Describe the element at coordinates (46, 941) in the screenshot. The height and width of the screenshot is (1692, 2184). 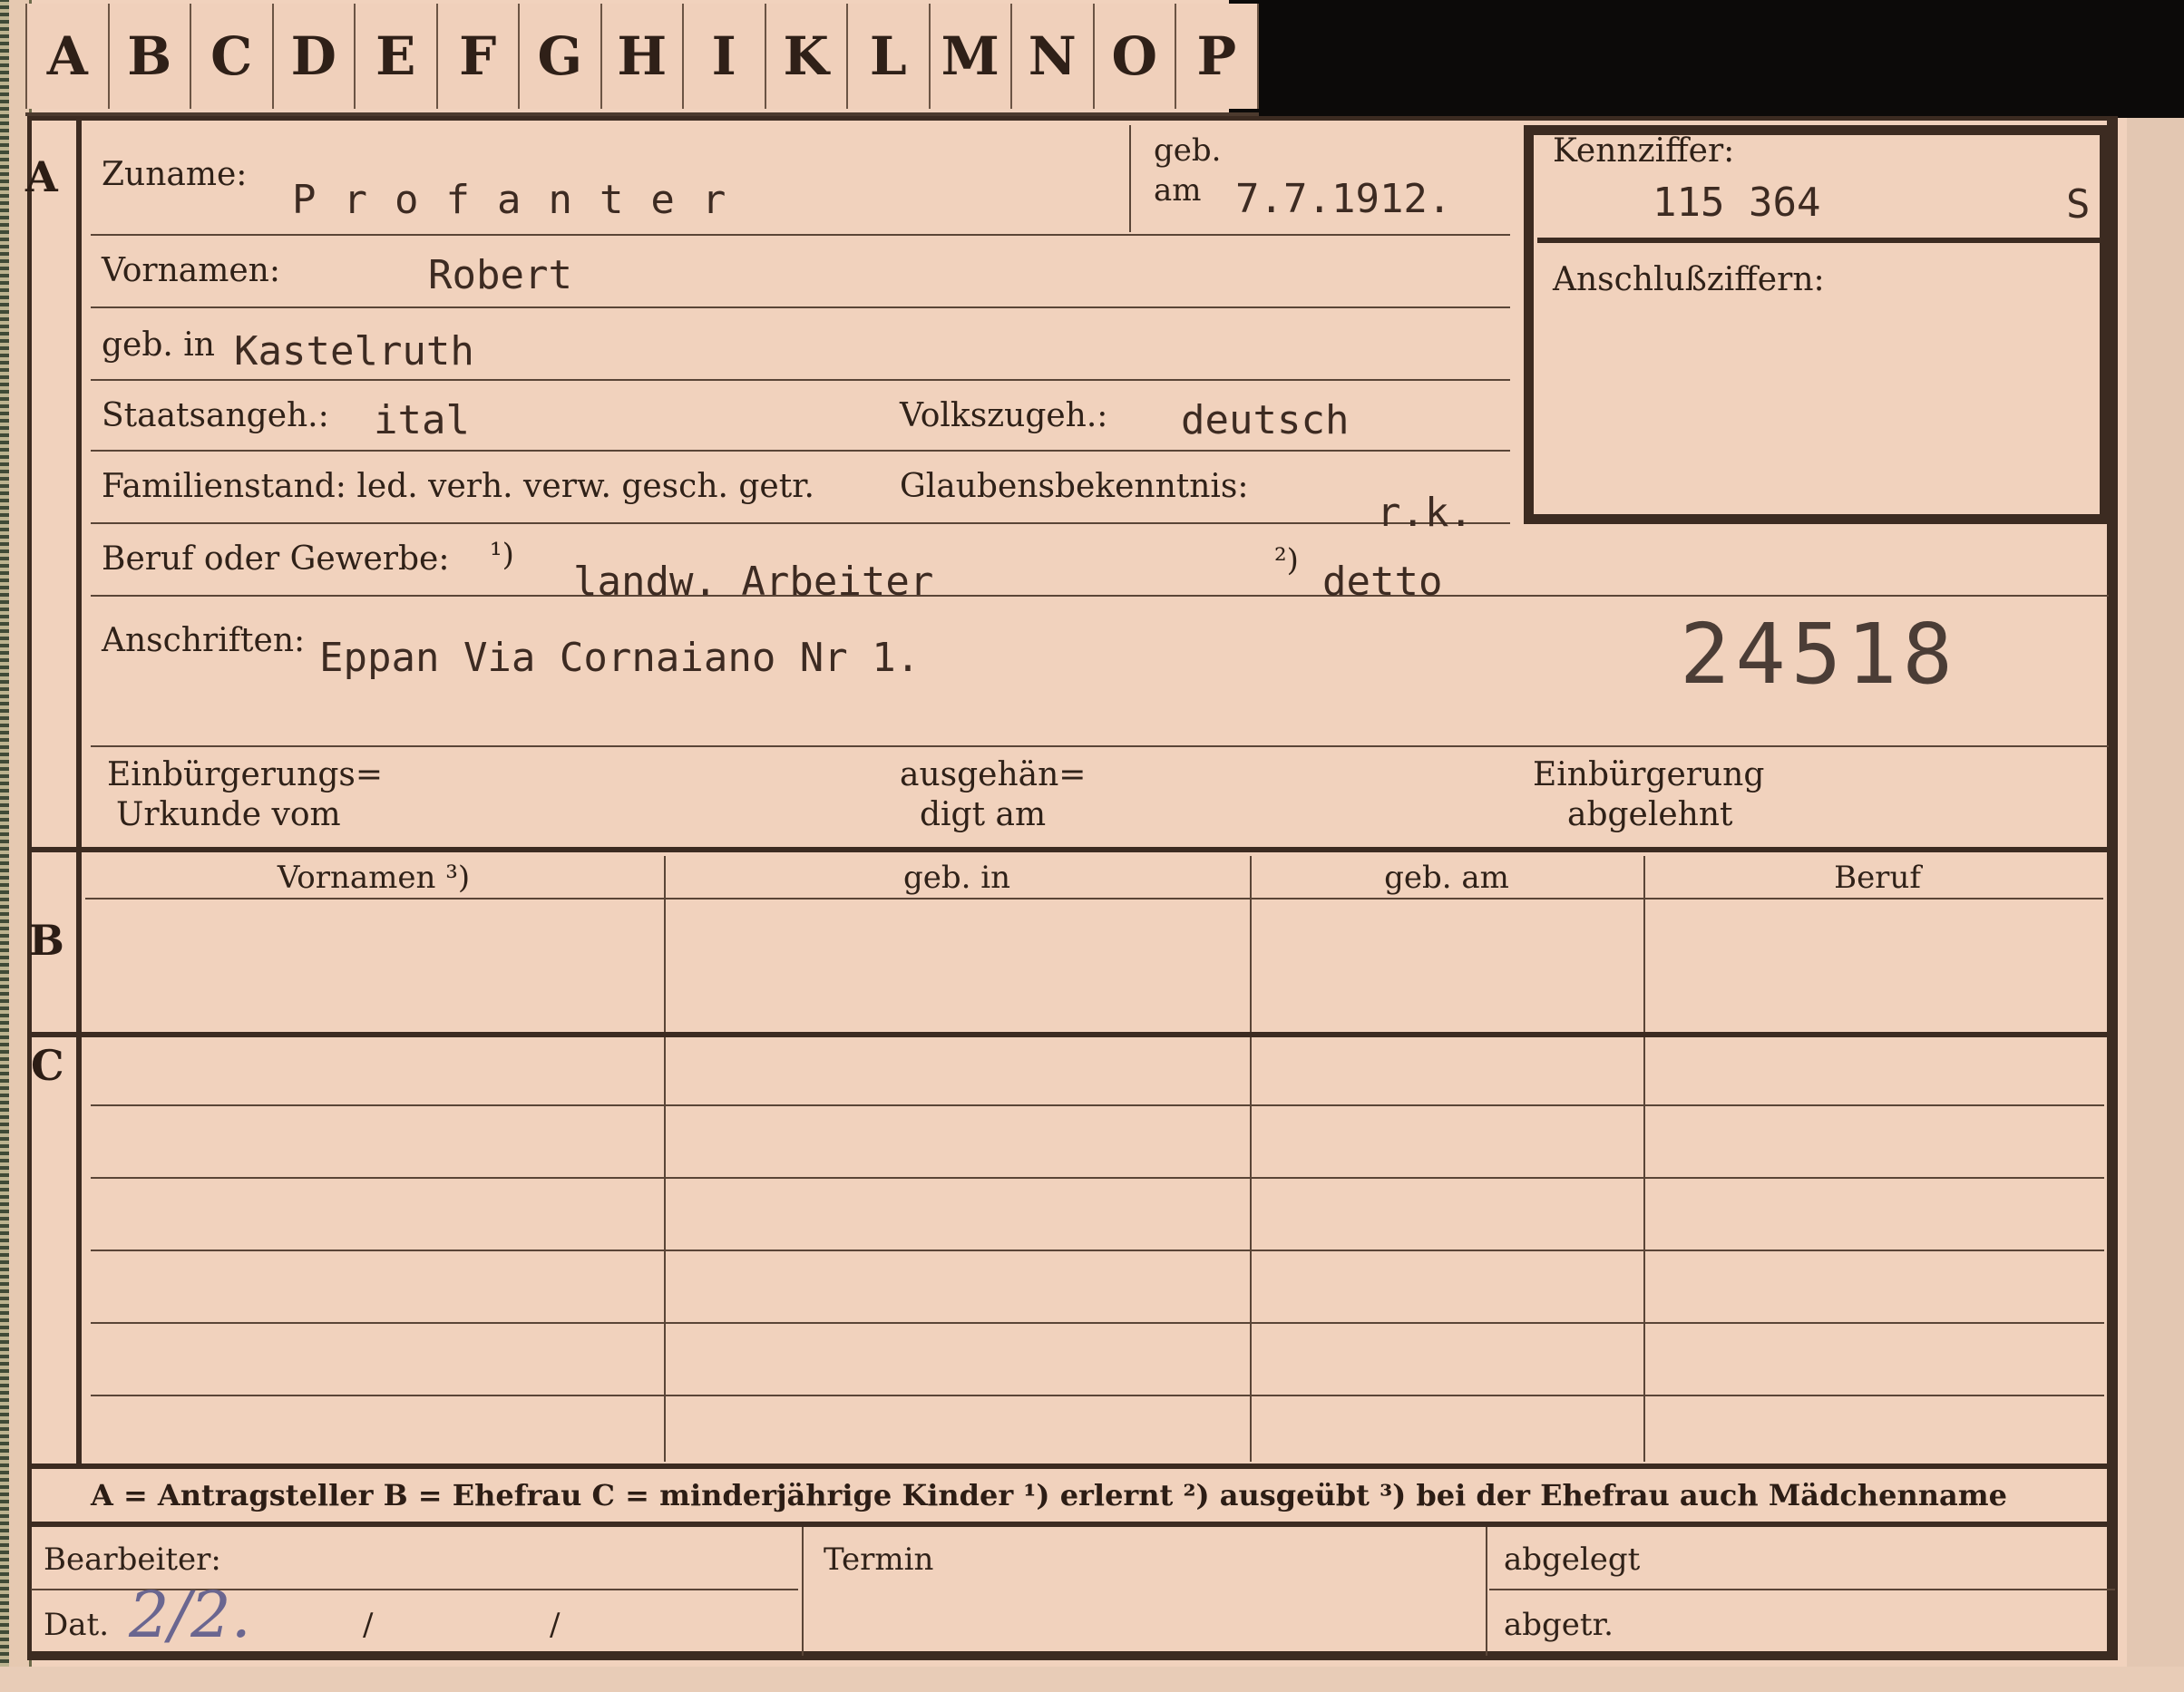
I see `section-b-label: B` at that location.